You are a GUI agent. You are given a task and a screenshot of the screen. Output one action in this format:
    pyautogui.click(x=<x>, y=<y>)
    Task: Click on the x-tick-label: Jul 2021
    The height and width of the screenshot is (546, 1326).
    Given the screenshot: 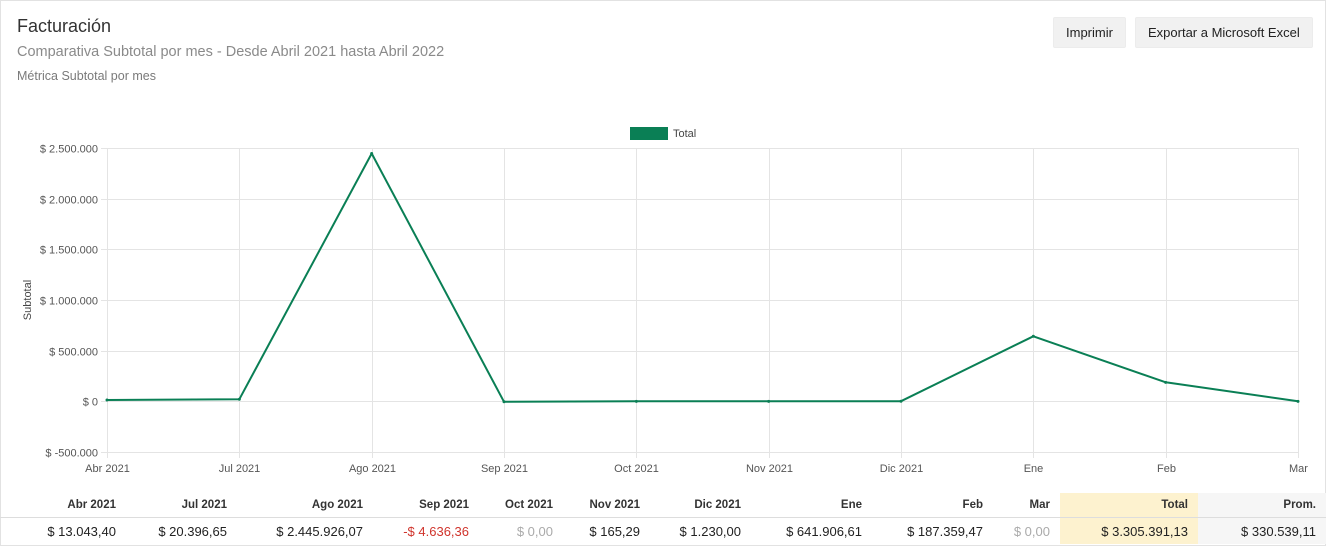 What is the action you would take?
    pyautogui.click(x=240, y=469)
    